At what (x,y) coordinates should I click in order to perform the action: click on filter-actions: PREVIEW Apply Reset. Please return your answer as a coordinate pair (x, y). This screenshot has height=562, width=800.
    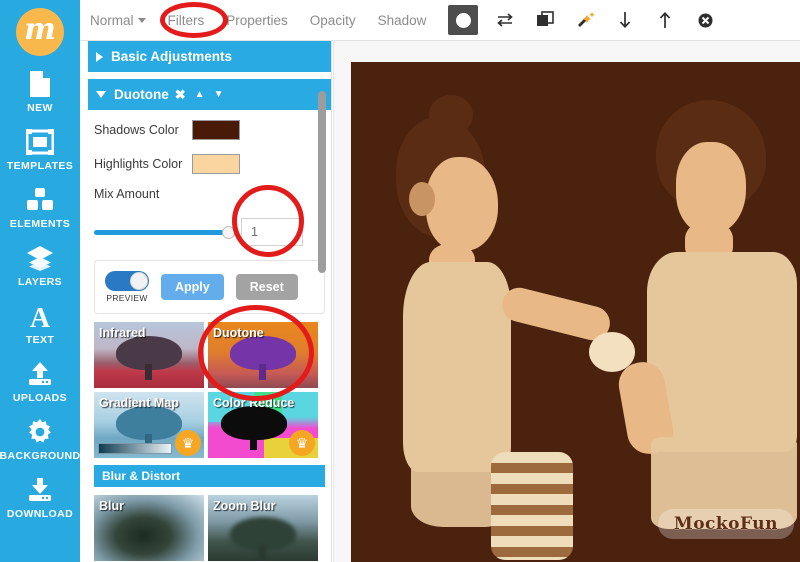
    Looking at the image, I should click on (209, 287).